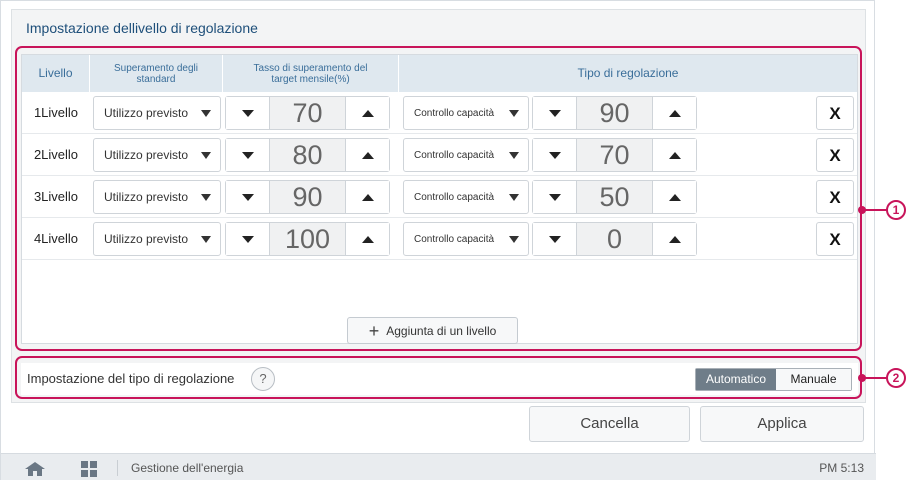 The image size is (908, 480). Describe the element at coordinates (142, 28) in the screenshot. I see `page-title: Impostazione dellivello di regolazione` at that location.